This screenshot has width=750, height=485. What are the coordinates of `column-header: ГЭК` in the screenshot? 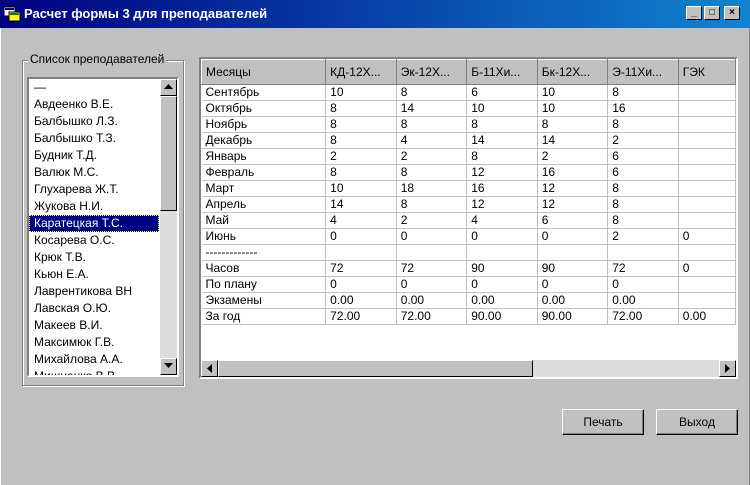 It's located at (706, 72).